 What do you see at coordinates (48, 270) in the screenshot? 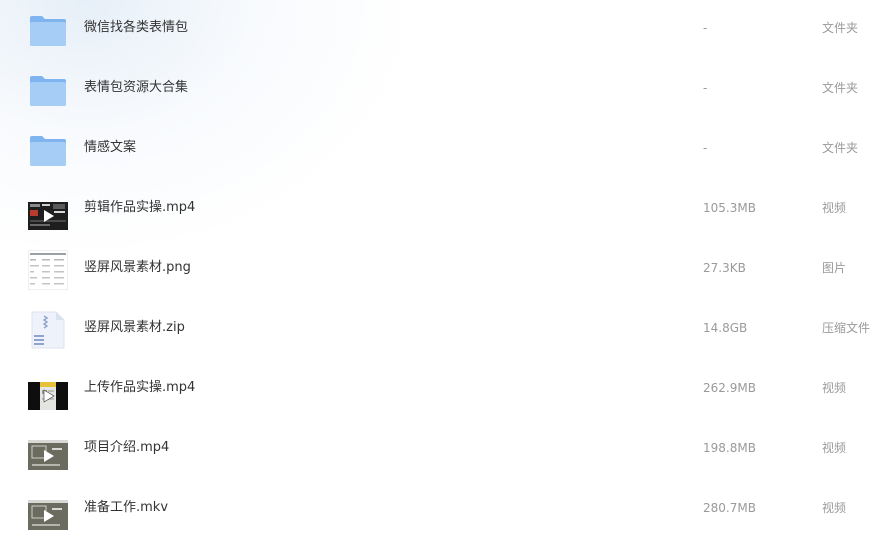
I see `image-thumbnail-icon` at bounding box center [48, 270].